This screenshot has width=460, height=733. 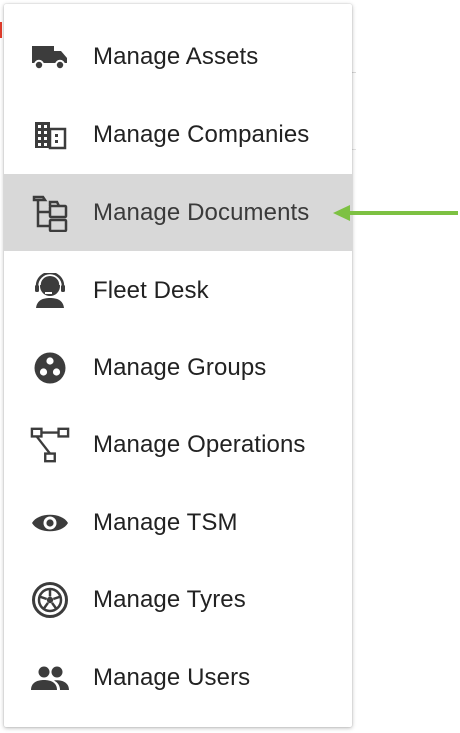 I want to click on building-icon, so click(x=50, y=135).